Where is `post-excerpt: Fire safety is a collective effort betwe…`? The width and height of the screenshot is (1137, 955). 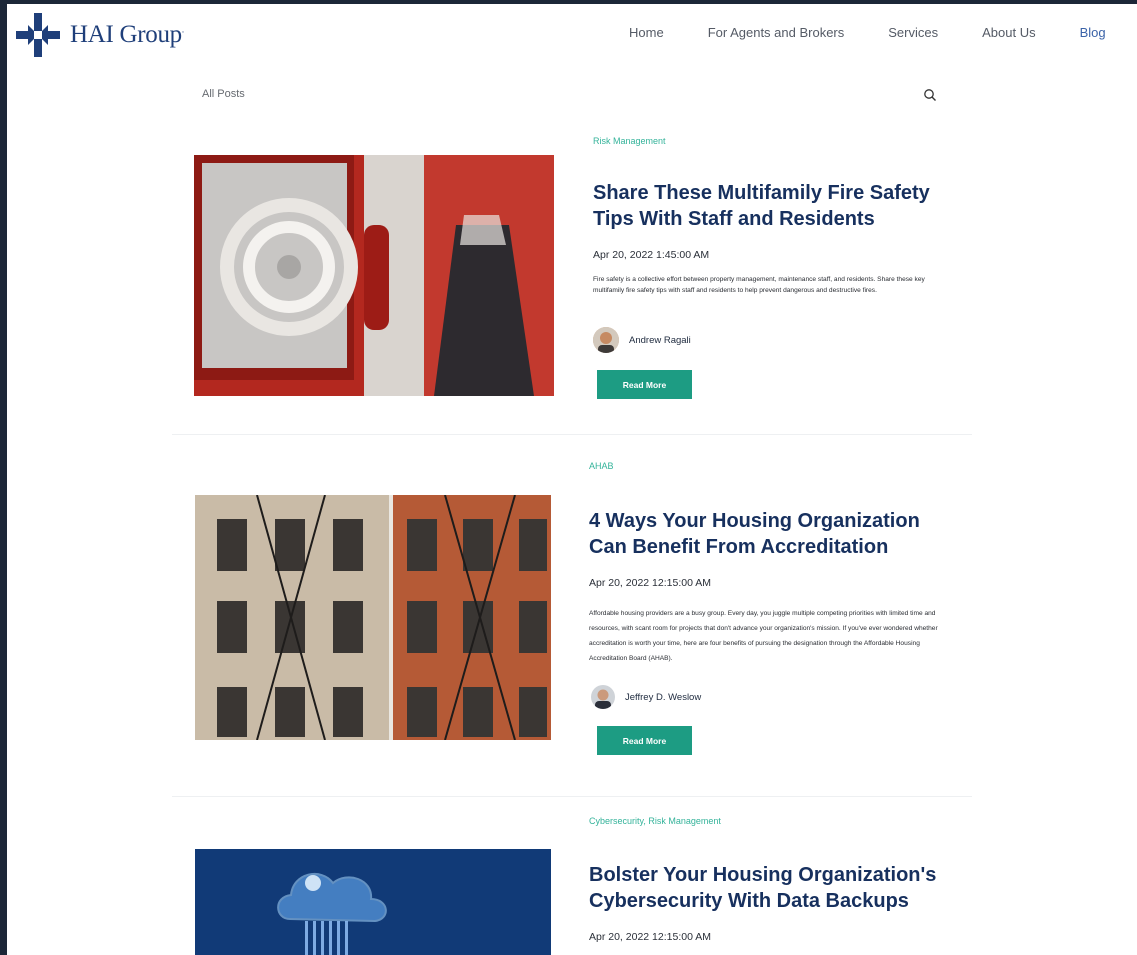 post-excerpt: Fire safety is a collective effort betwe… is located at coordinates (759, 285).